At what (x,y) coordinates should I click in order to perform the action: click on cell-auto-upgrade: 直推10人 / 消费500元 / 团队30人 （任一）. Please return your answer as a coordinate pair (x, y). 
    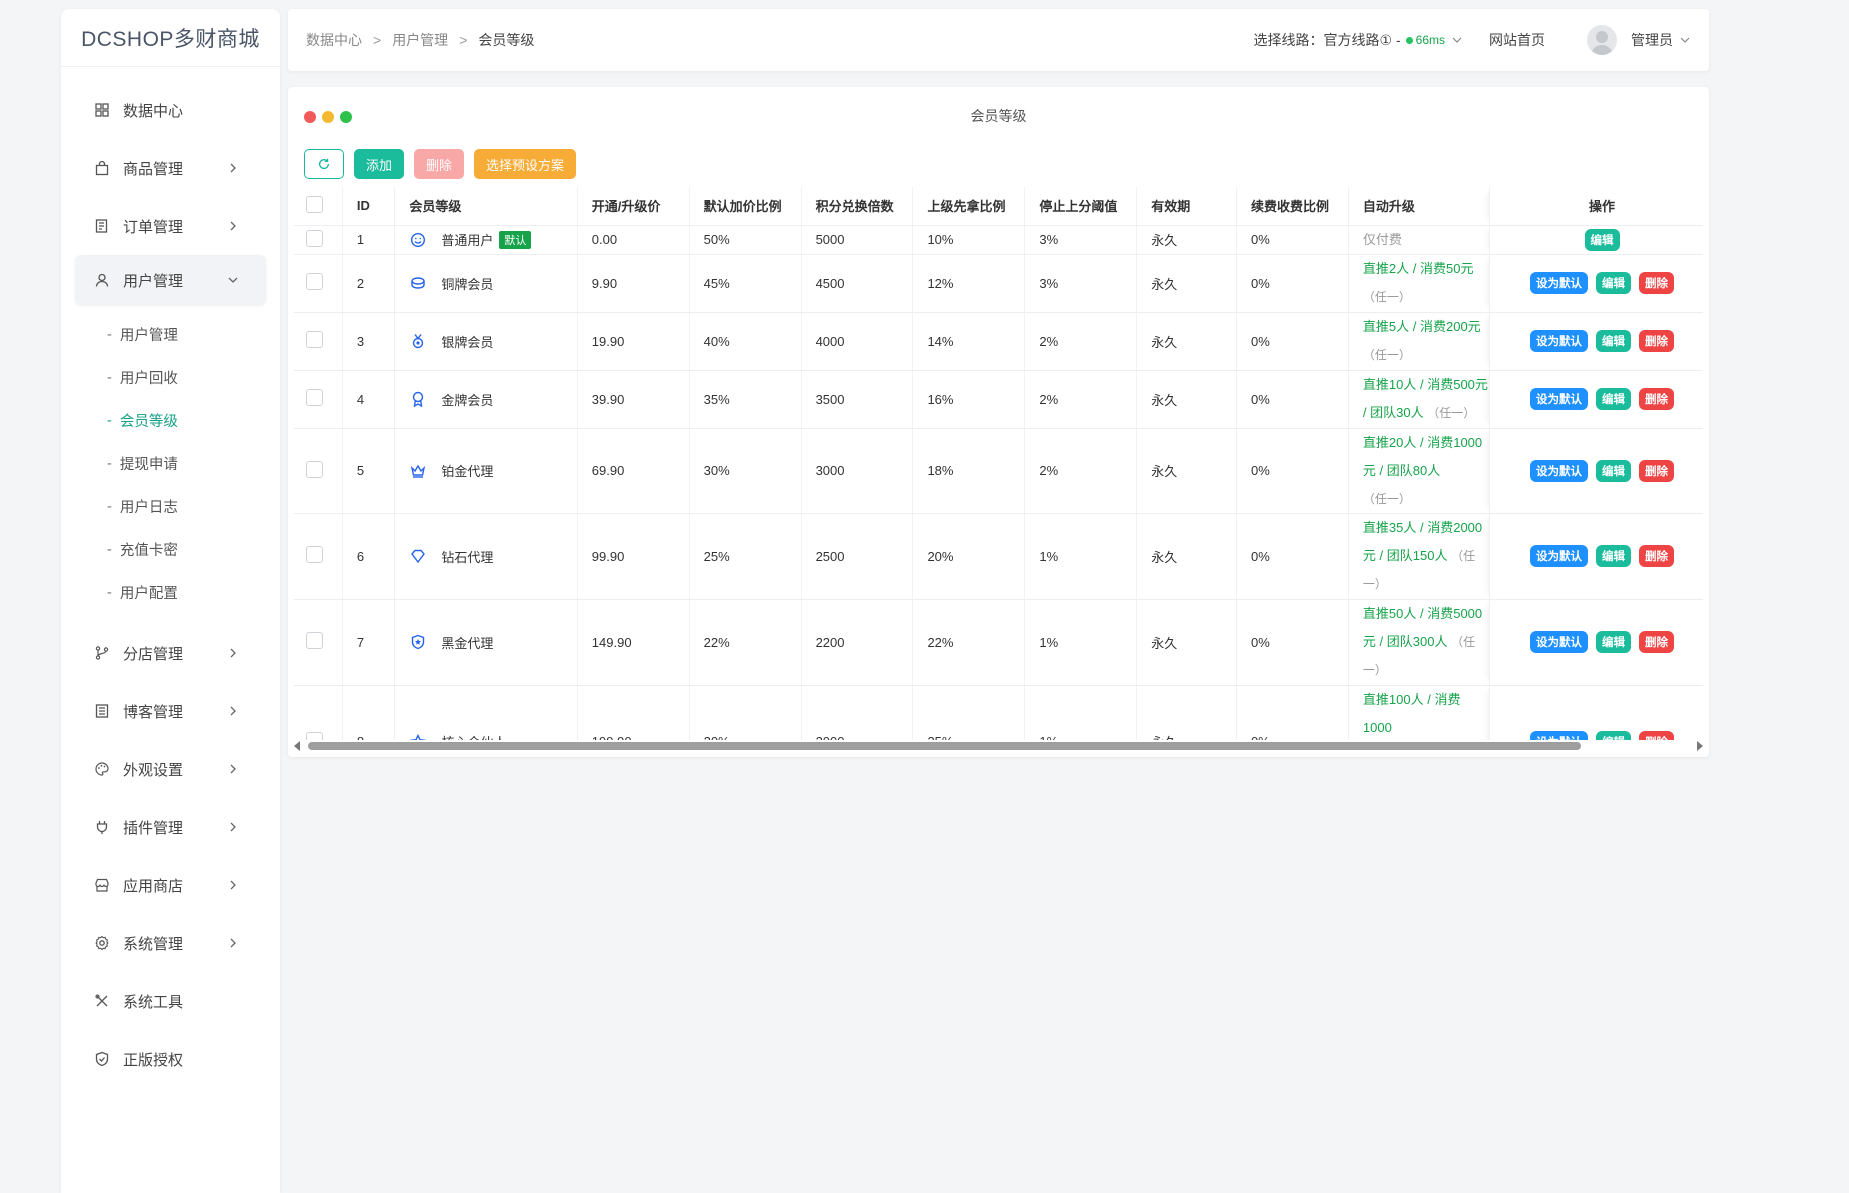
    Looking at the image, I should click on (1419, 399).